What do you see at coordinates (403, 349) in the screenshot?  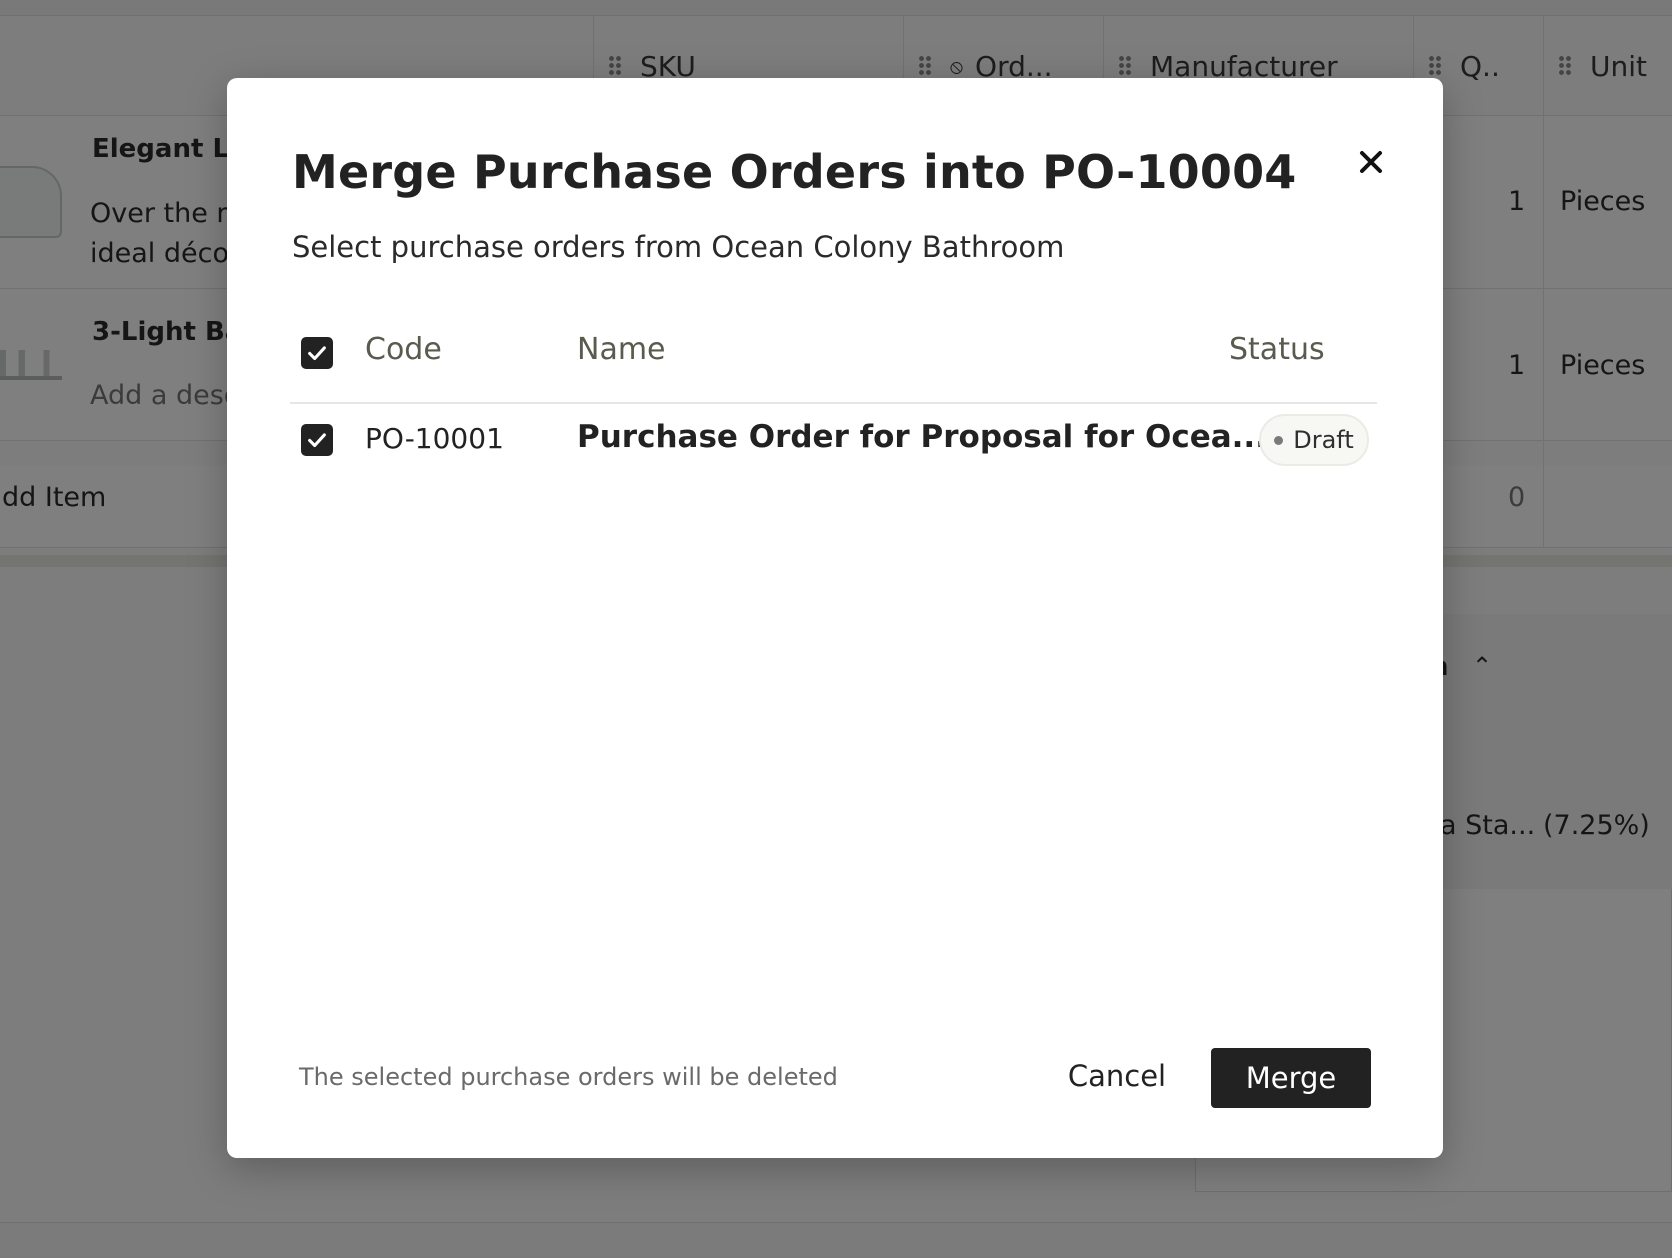 I see `column-header-code: Code` at bounding box center [403, 349].